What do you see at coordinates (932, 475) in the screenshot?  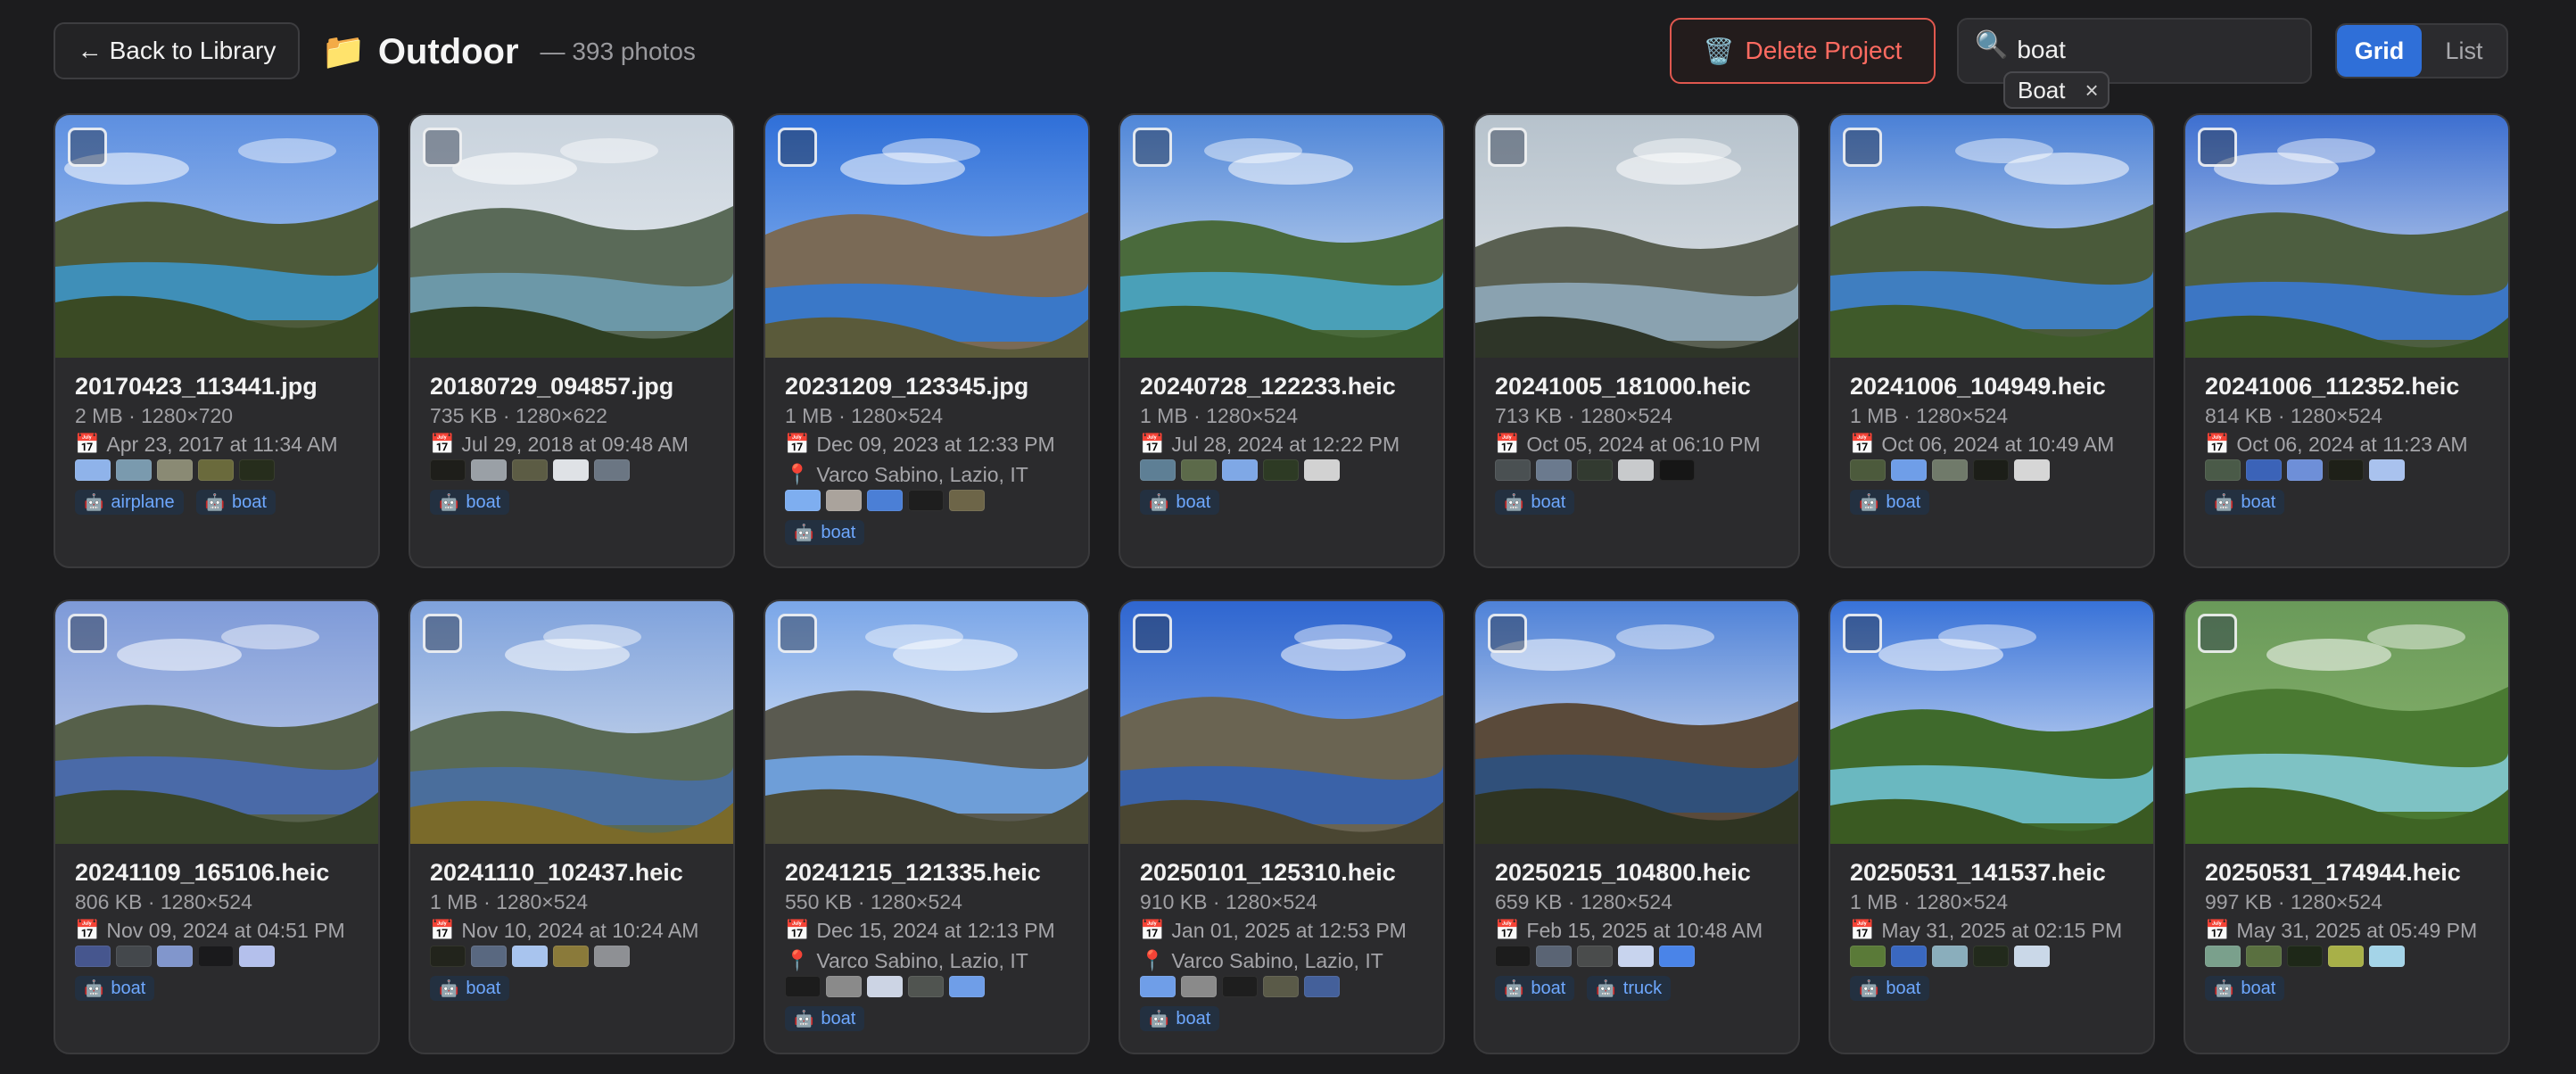 I see `photo-location: 📍 Varco Sabino, Lazio, IT` at bounding box center [932, 475].